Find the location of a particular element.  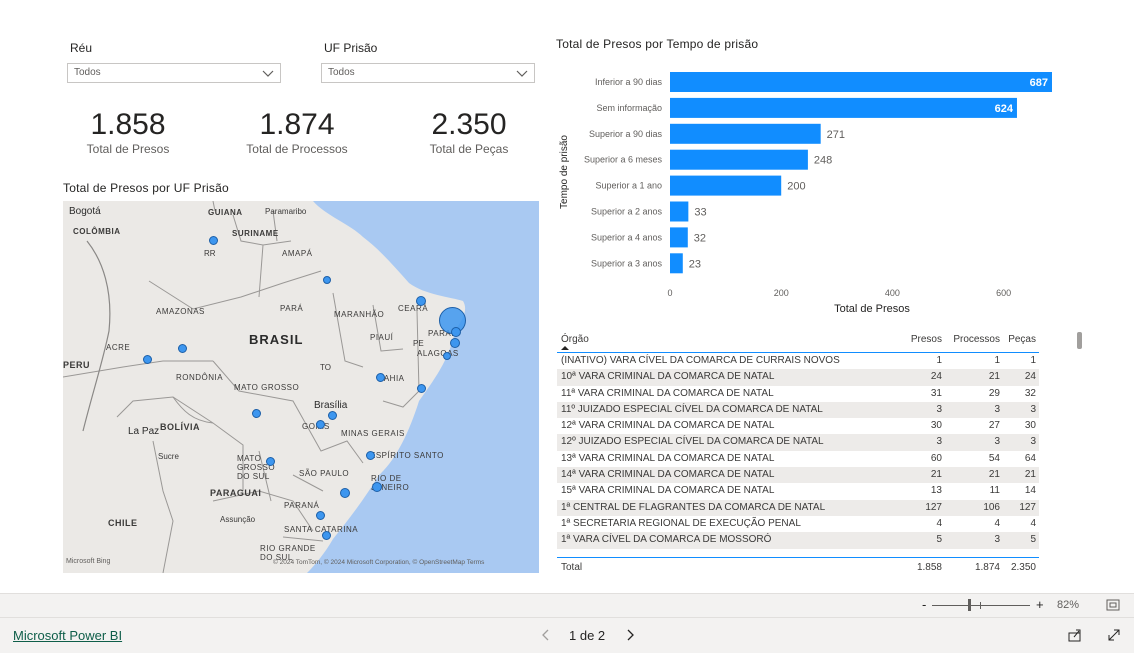

cell-presos: 30 is located at coordinates (936, 426).